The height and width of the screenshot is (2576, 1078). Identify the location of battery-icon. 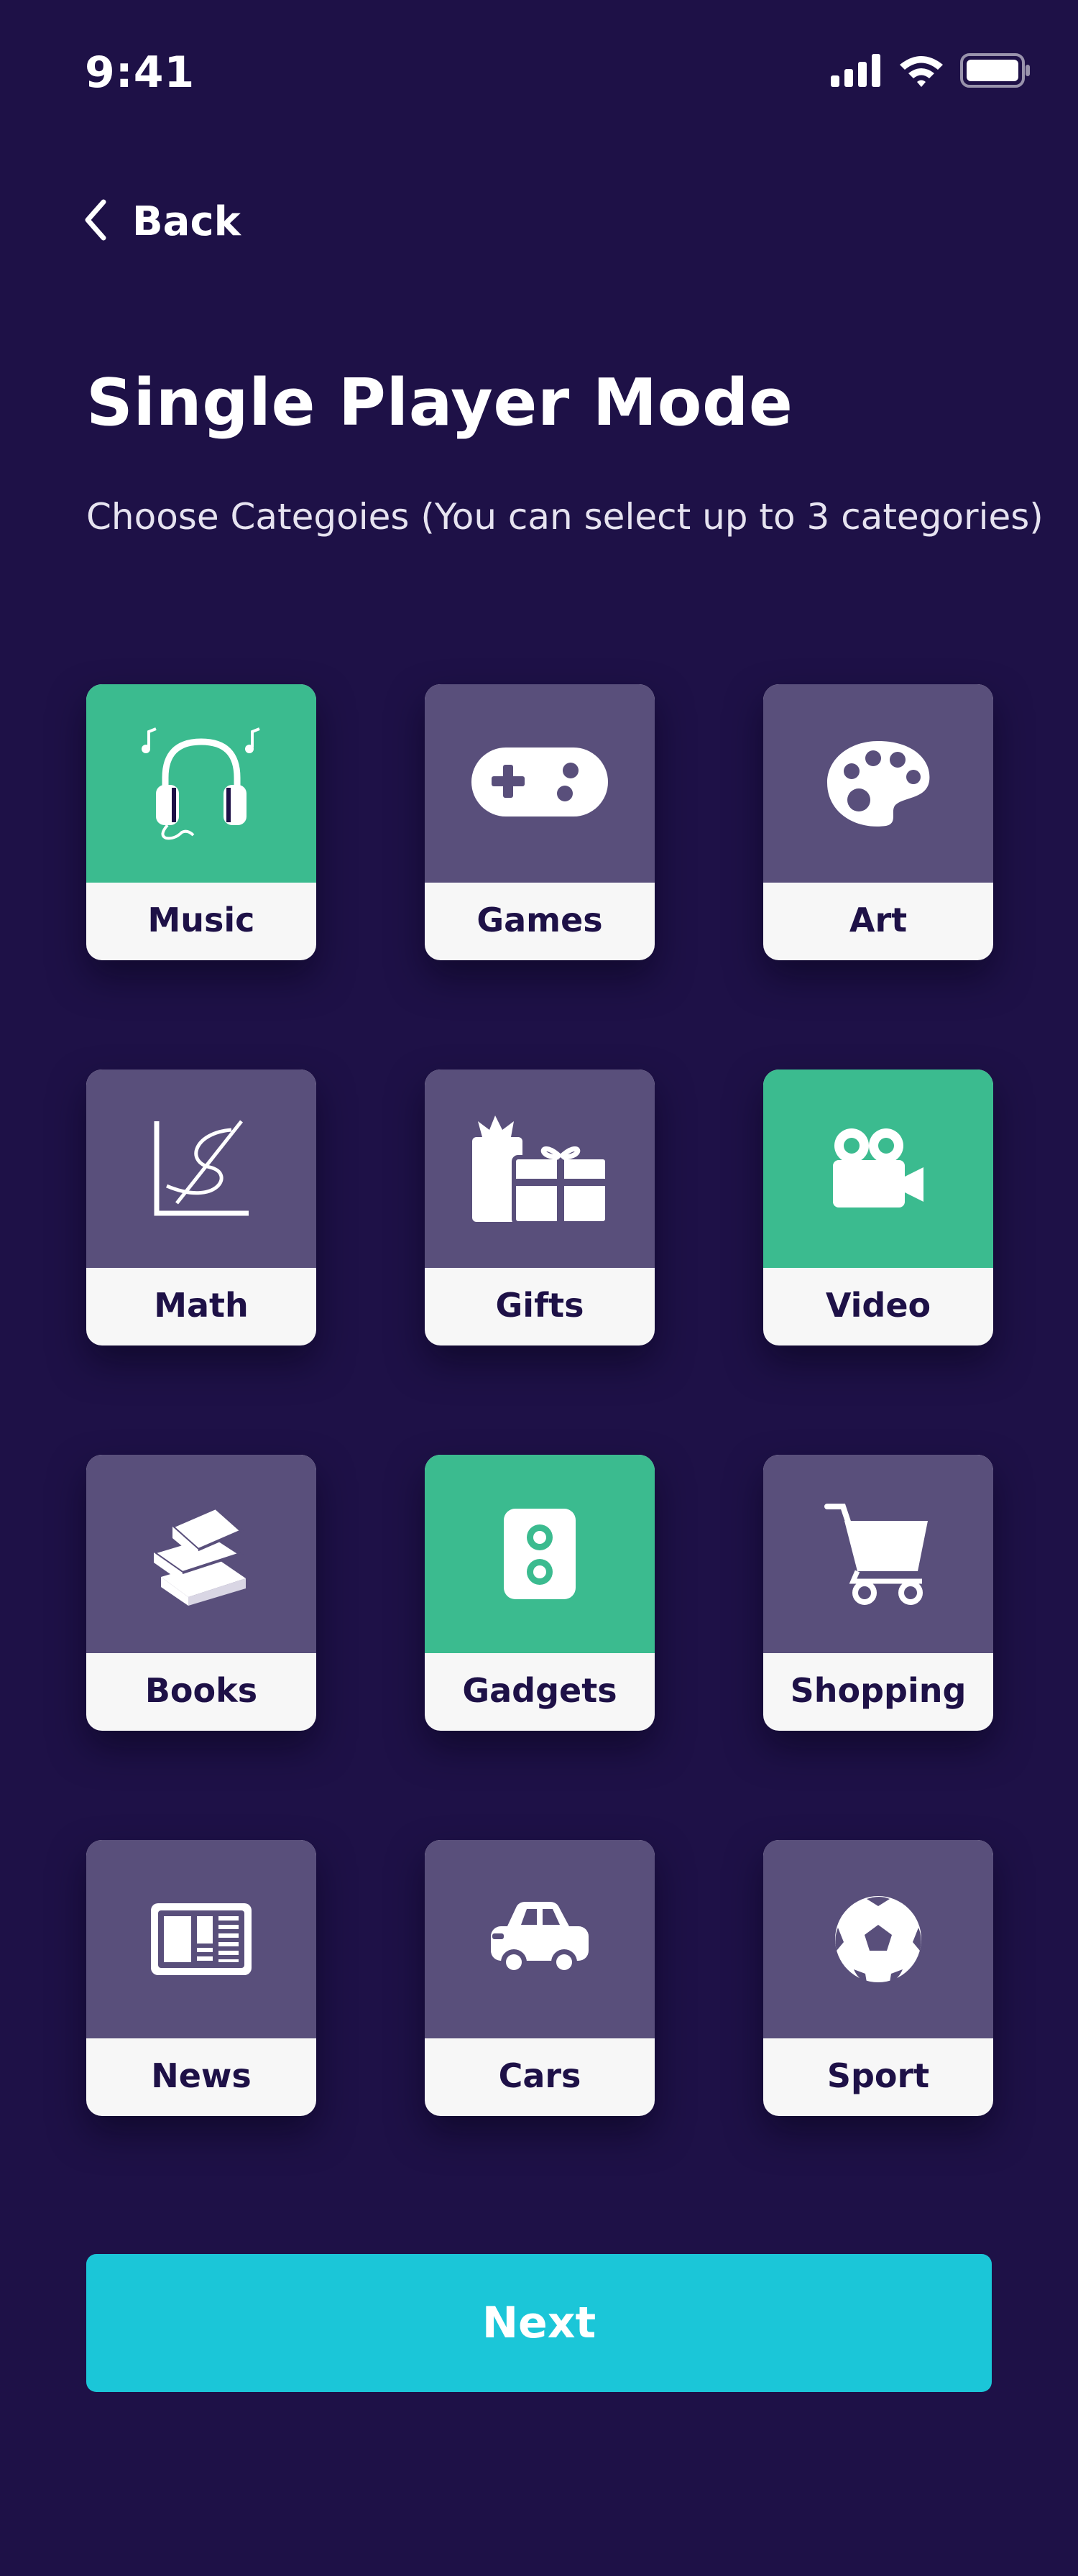
(995, 72).